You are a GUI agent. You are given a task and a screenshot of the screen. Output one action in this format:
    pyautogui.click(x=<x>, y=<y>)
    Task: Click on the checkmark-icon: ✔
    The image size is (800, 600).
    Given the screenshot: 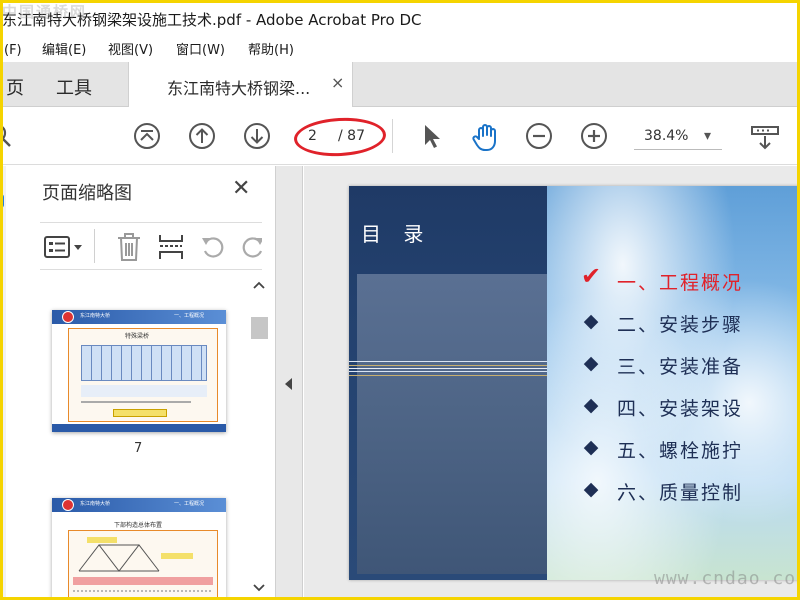 What is the action you would take?
    pyautogui.click(x=592, y=276)
    